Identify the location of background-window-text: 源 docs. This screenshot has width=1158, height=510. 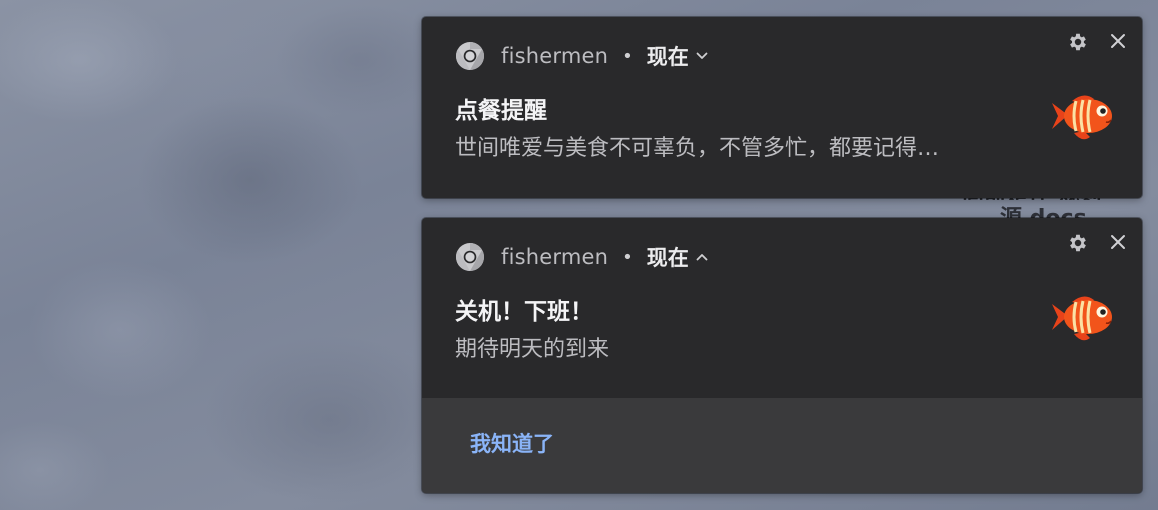
(1060, 212).